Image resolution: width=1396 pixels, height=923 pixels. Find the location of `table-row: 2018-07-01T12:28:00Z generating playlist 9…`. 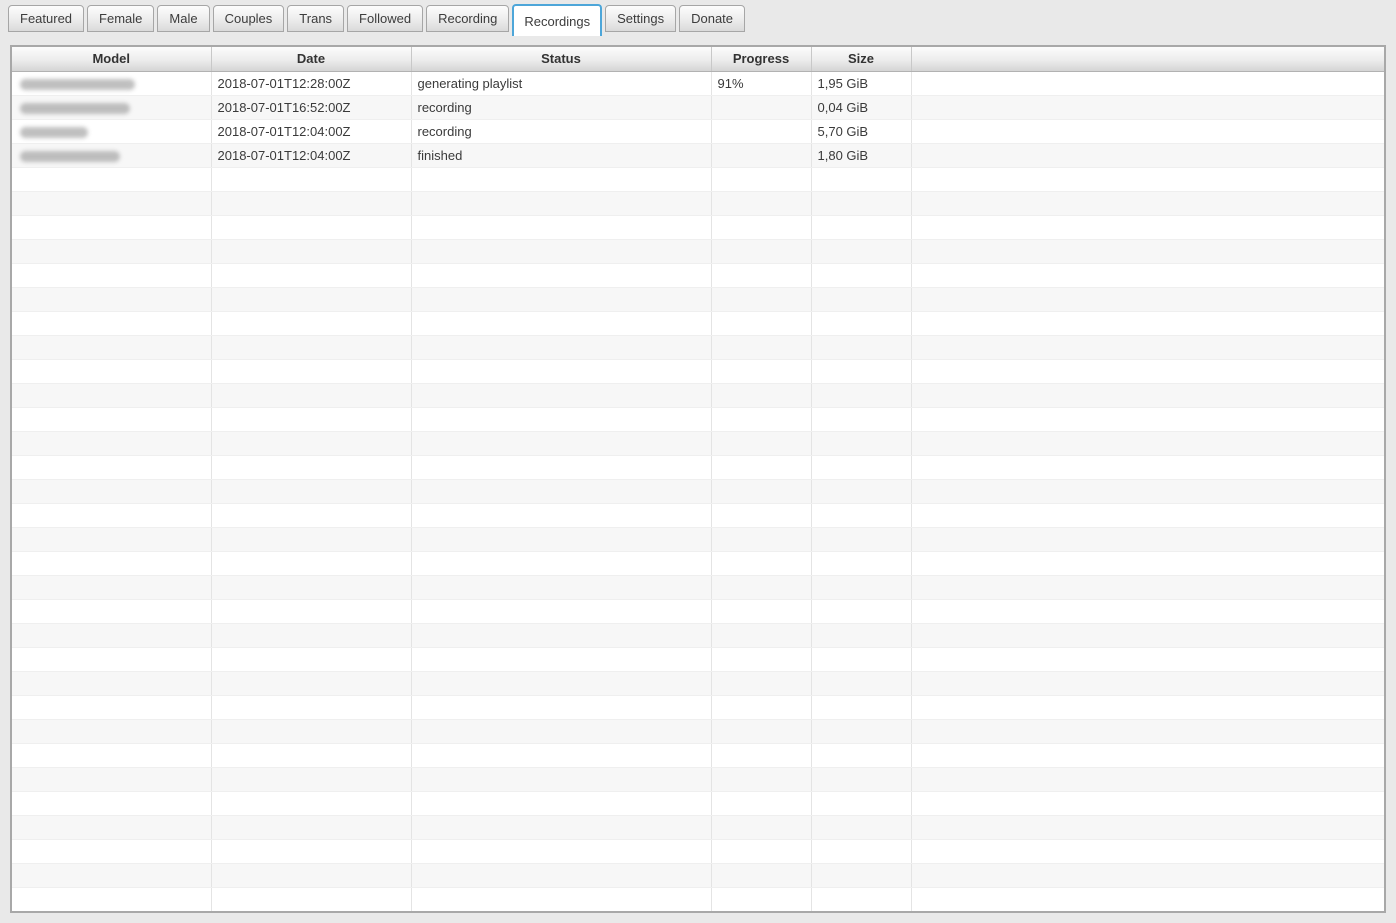

table-row: 2018-07-01T12:28:00Z generating playlist 9… is located at coordinates (698, 83).